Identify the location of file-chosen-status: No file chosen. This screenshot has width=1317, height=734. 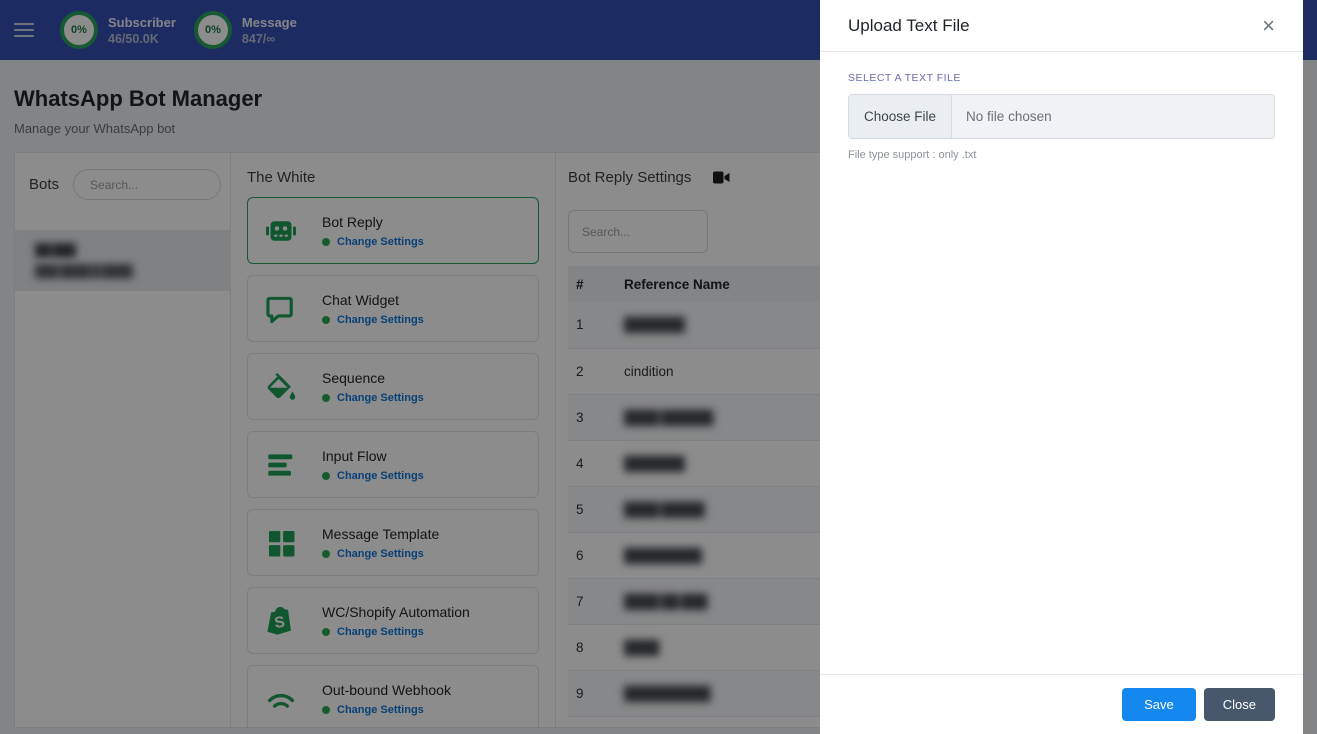
(1009, 116).